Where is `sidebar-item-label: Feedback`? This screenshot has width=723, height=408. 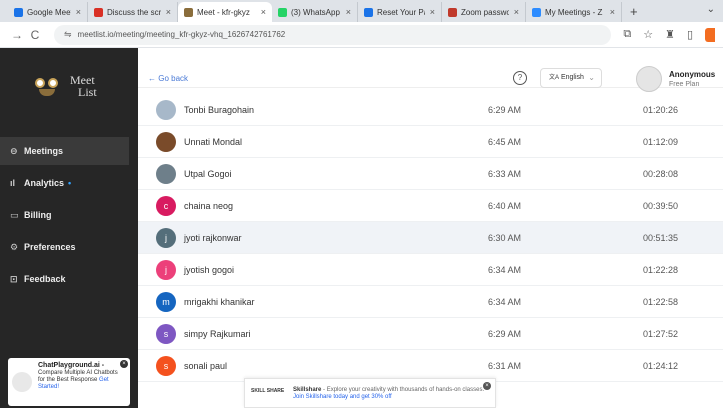
sidebar-item-label: Feedback is located at coordinates (45, 279).